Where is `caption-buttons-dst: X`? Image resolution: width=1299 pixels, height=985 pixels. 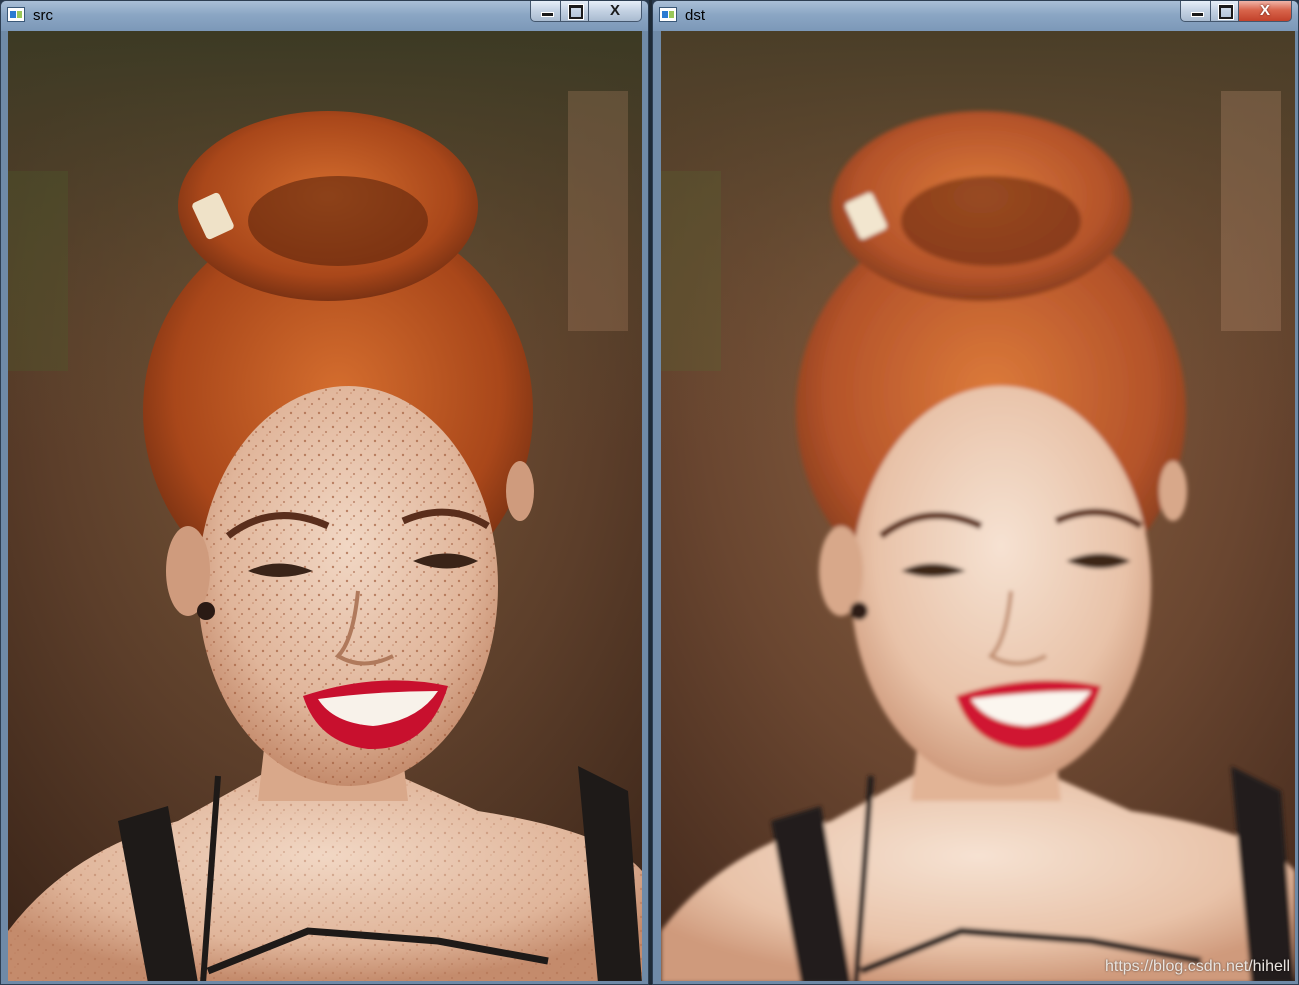
caption-buttons-dst: X is located at coordinates (1236, 11).